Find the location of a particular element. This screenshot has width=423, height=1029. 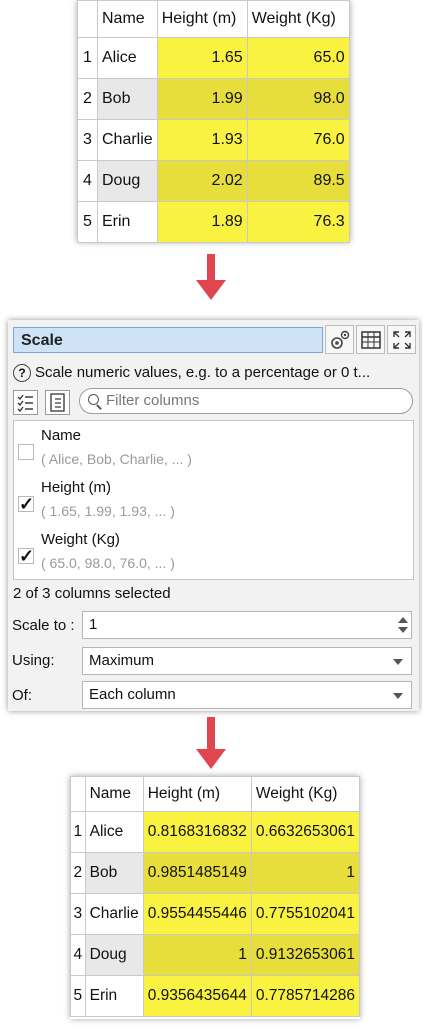

filter-placeholder: Filter columns is located at coordinates (153, 400).